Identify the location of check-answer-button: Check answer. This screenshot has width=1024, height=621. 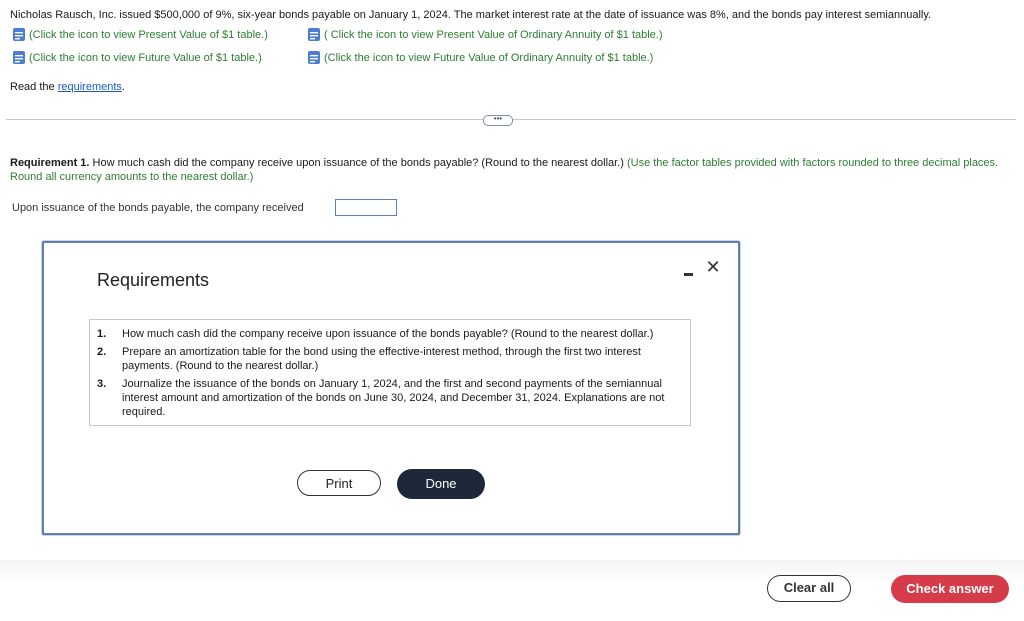
(950, 589).